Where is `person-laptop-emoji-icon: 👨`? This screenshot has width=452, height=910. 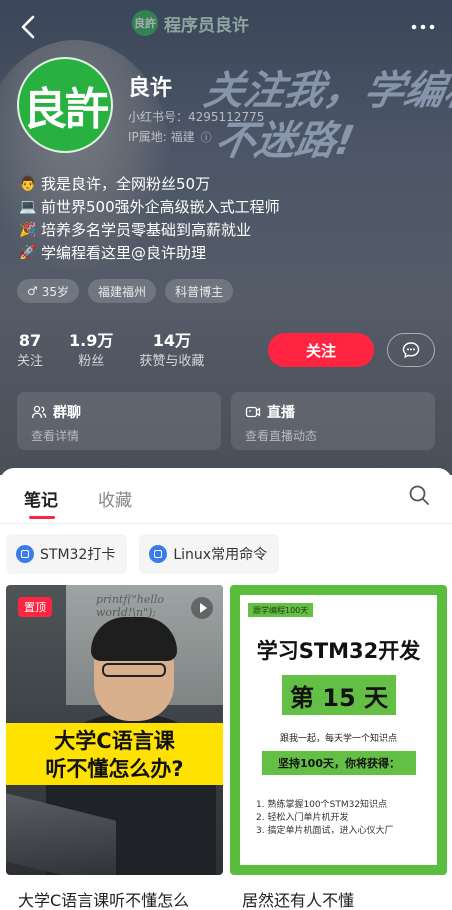
person-laptop-emoji-icon: 👨 is located at coordinates (28, 183).